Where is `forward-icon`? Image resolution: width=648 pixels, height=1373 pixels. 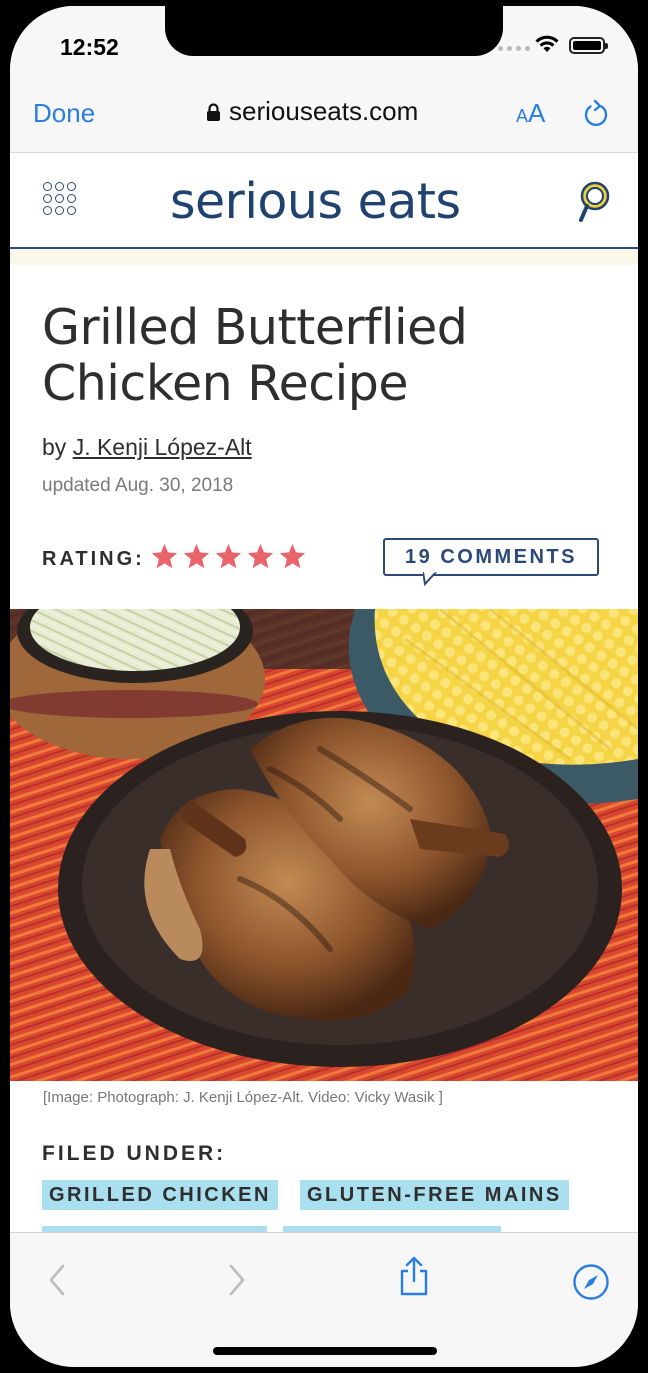 forward-icon is located at coordinates (237, 1280).